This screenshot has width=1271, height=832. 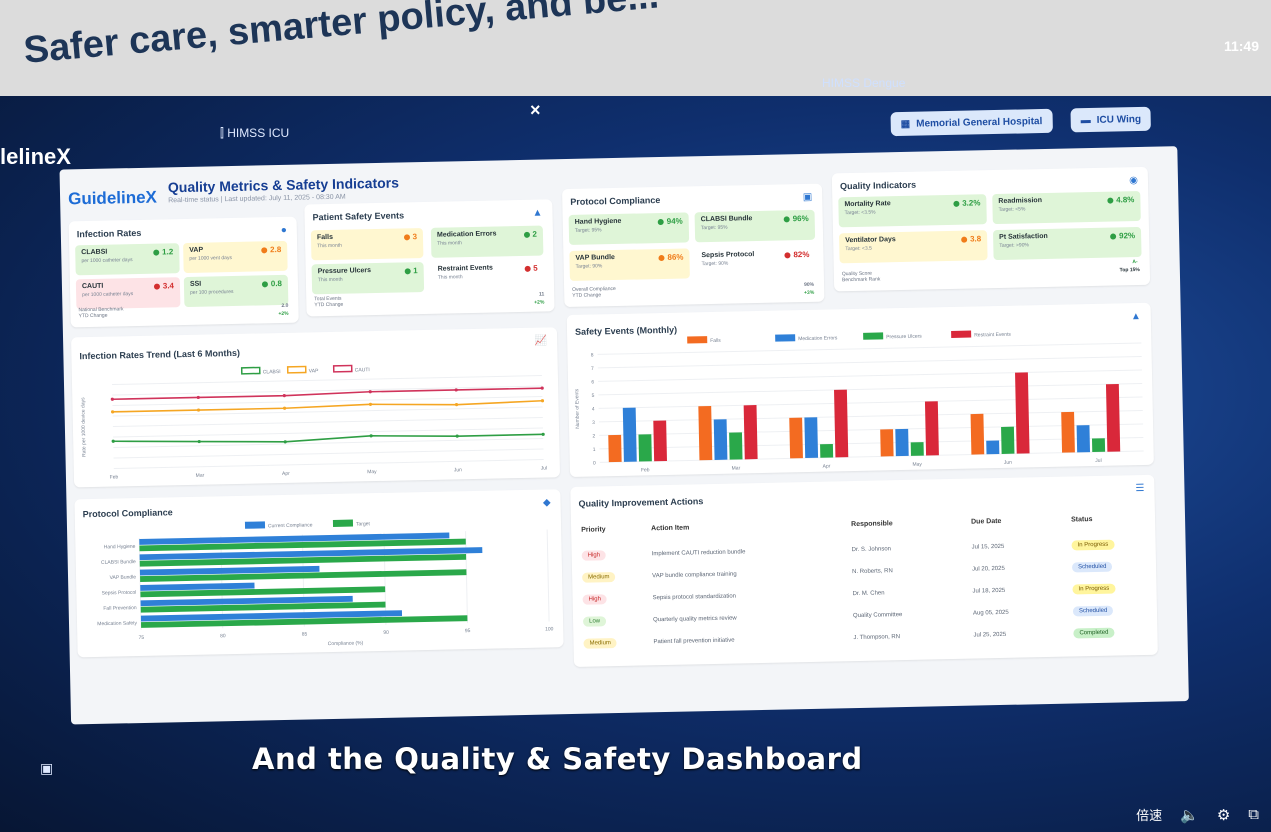 I want to click on card-title: Patient Safety Events, so click(x=358, y=216).